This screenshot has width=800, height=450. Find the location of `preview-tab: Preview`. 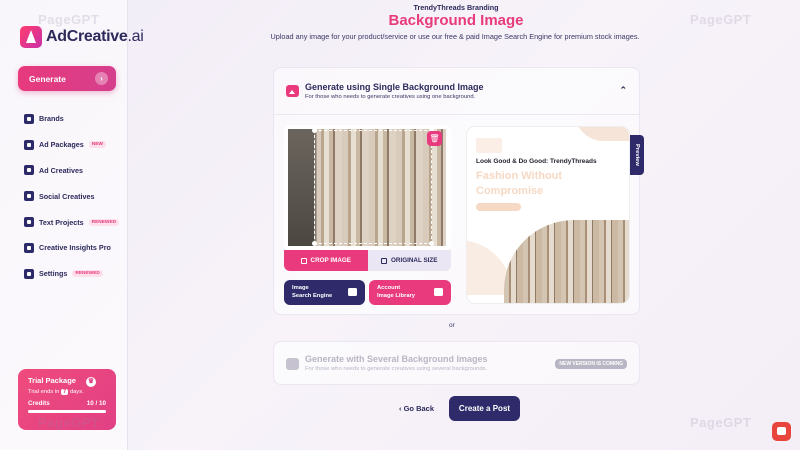

preview-tab: Preview is located at coordinates (637, 155).